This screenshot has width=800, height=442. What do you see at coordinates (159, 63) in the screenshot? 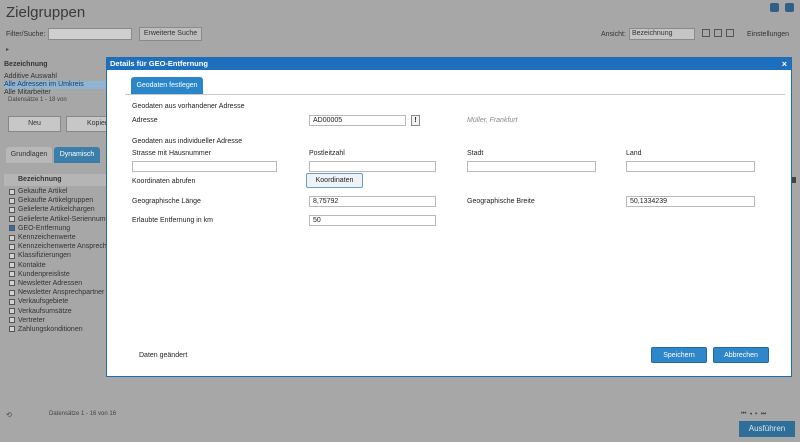
I see `dialog-title: Details für GEO-Entfernung` at bounding box center [159, 63].